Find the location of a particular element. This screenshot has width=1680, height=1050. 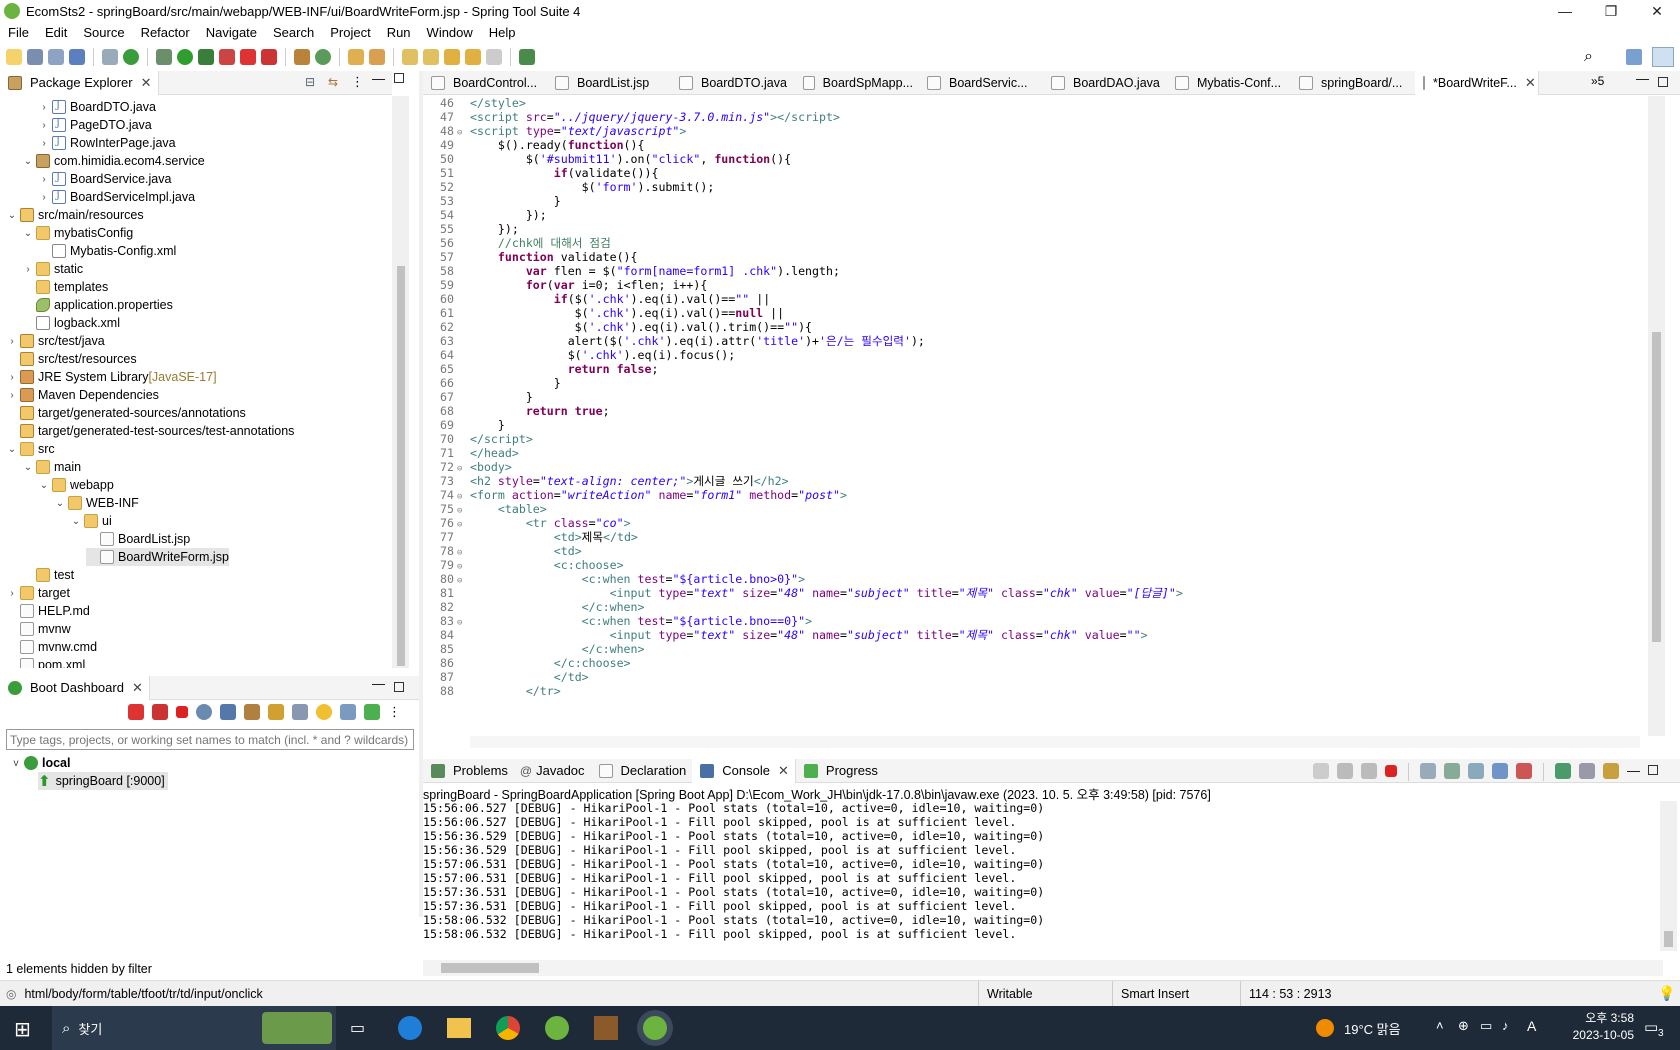

tree-item: › BoardService.java is located at coordinates (104, 179).